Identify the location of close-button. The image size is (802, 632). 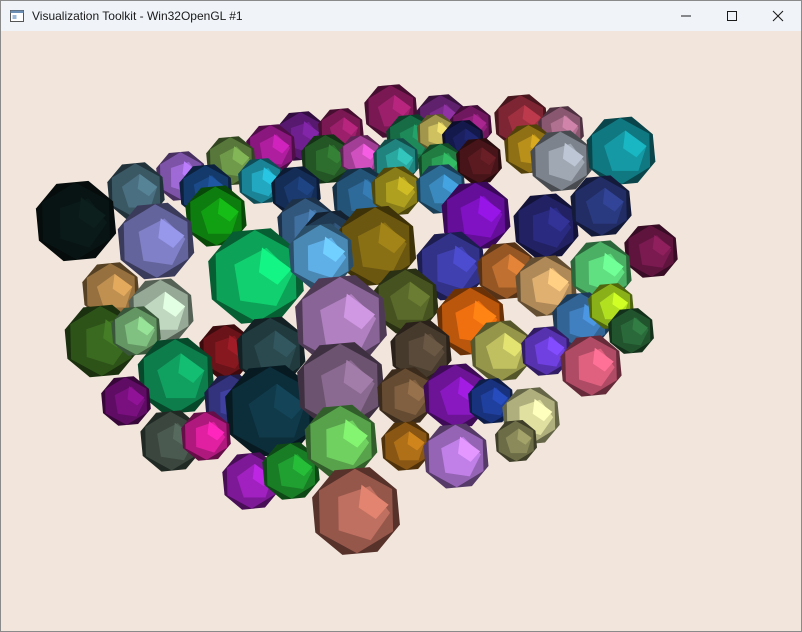
(778, 16).